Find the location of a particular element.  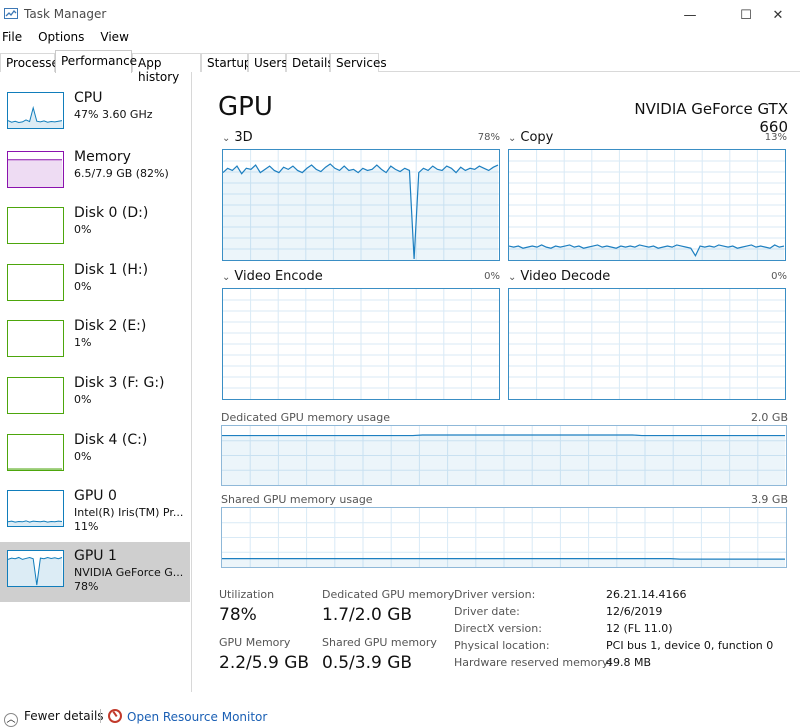

shared-memory-capacity: 3.9 GB is located at coordinates (769, 499).